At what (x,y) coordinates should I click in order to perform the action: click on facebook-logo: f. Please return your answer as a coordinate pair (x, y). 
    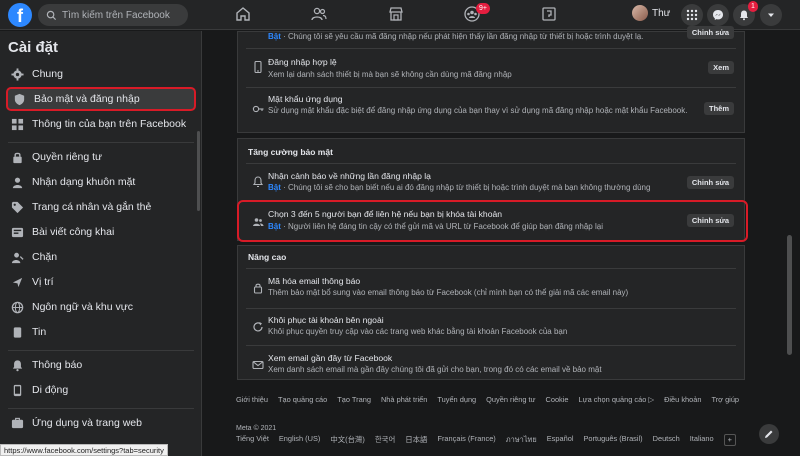
    Looking at the image, I should click on (20, 15).